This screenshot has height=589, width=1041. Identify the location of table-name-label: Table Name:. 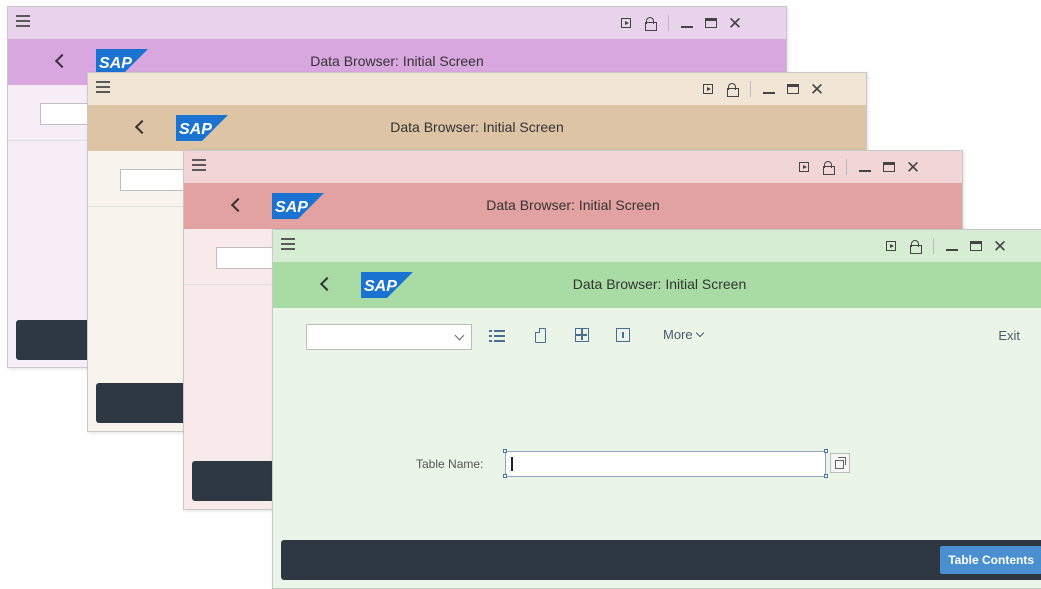
(450, 464).